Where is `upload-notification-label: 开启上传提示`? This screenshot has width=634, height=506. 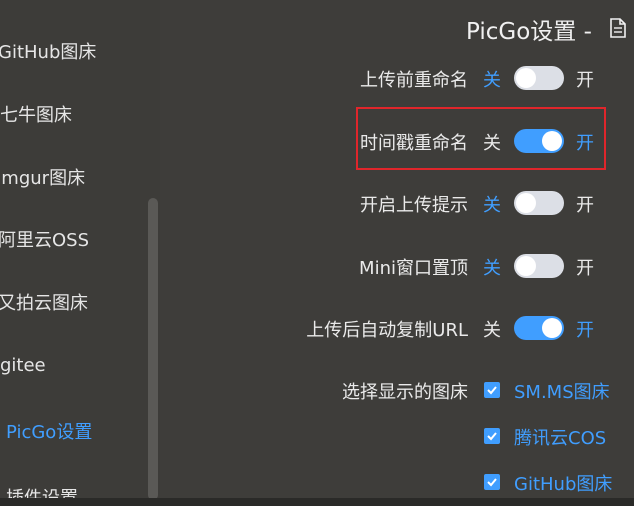 upload-notification-label: 开启上传提示 is located at coordinates (414, 205).